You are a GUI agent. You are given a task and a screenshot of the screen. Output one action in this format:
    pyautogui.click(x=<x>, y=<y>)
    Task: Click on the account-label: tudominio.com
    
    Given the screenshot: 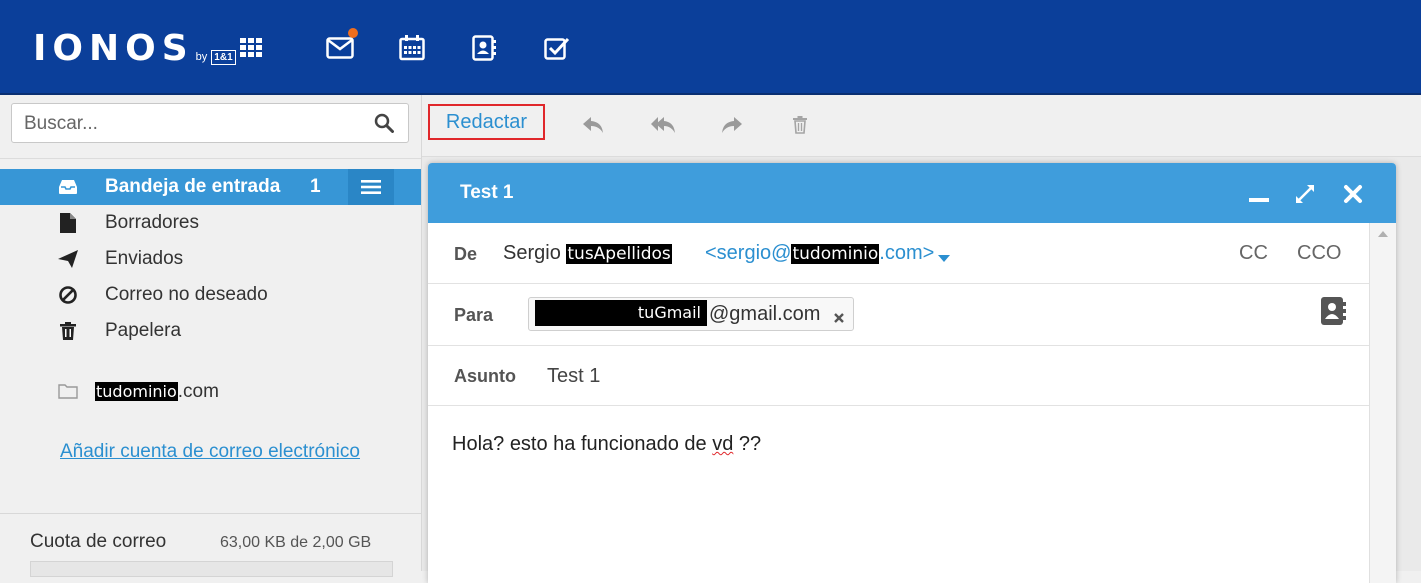 What is the action you would take?
    pyautogui.click(x=157, y=392)
    